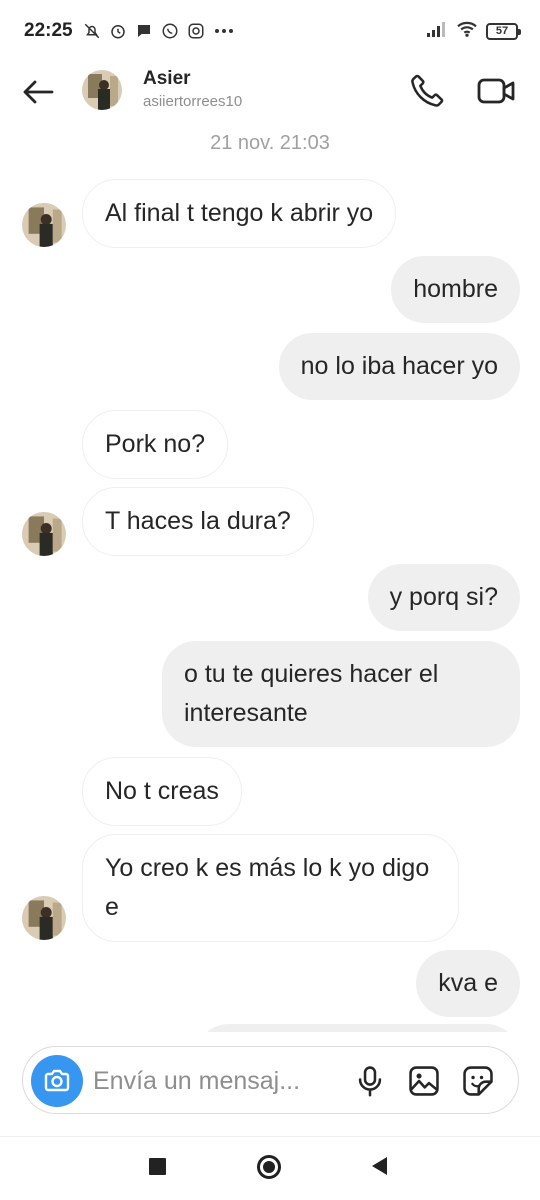 Image resolution: width=540 pixels, height=1200 pixels. I want to click on message-bubble-sent: y porq si?, so click(443, 597).